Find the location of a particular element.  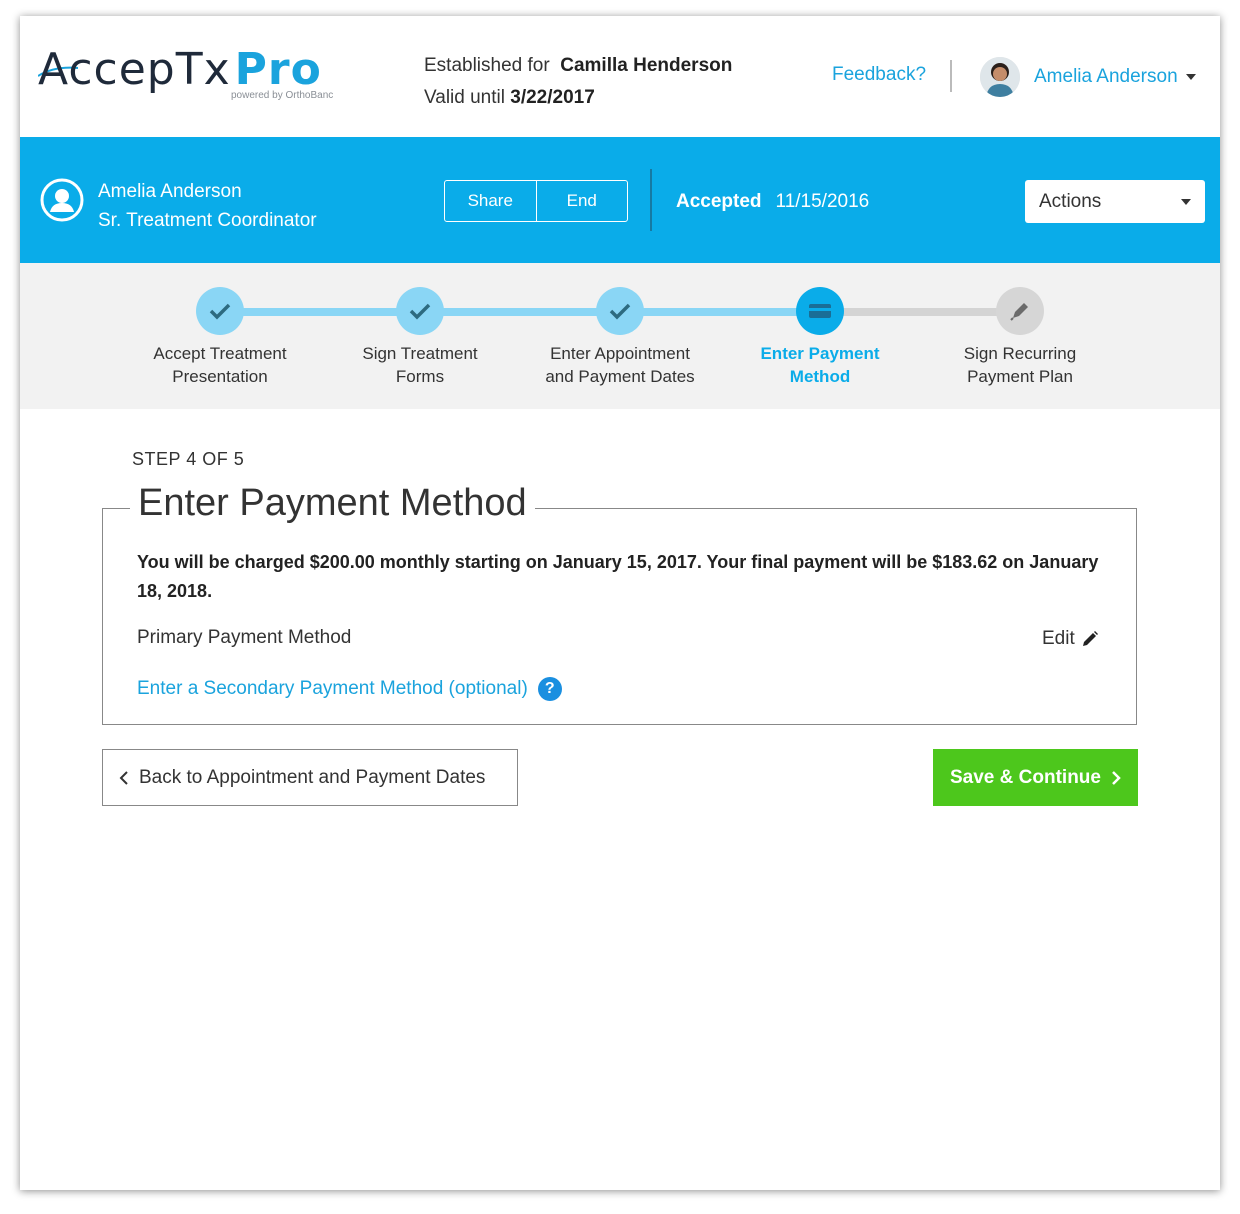

step-label: Enter Payment is located at coordinates (820, 353).